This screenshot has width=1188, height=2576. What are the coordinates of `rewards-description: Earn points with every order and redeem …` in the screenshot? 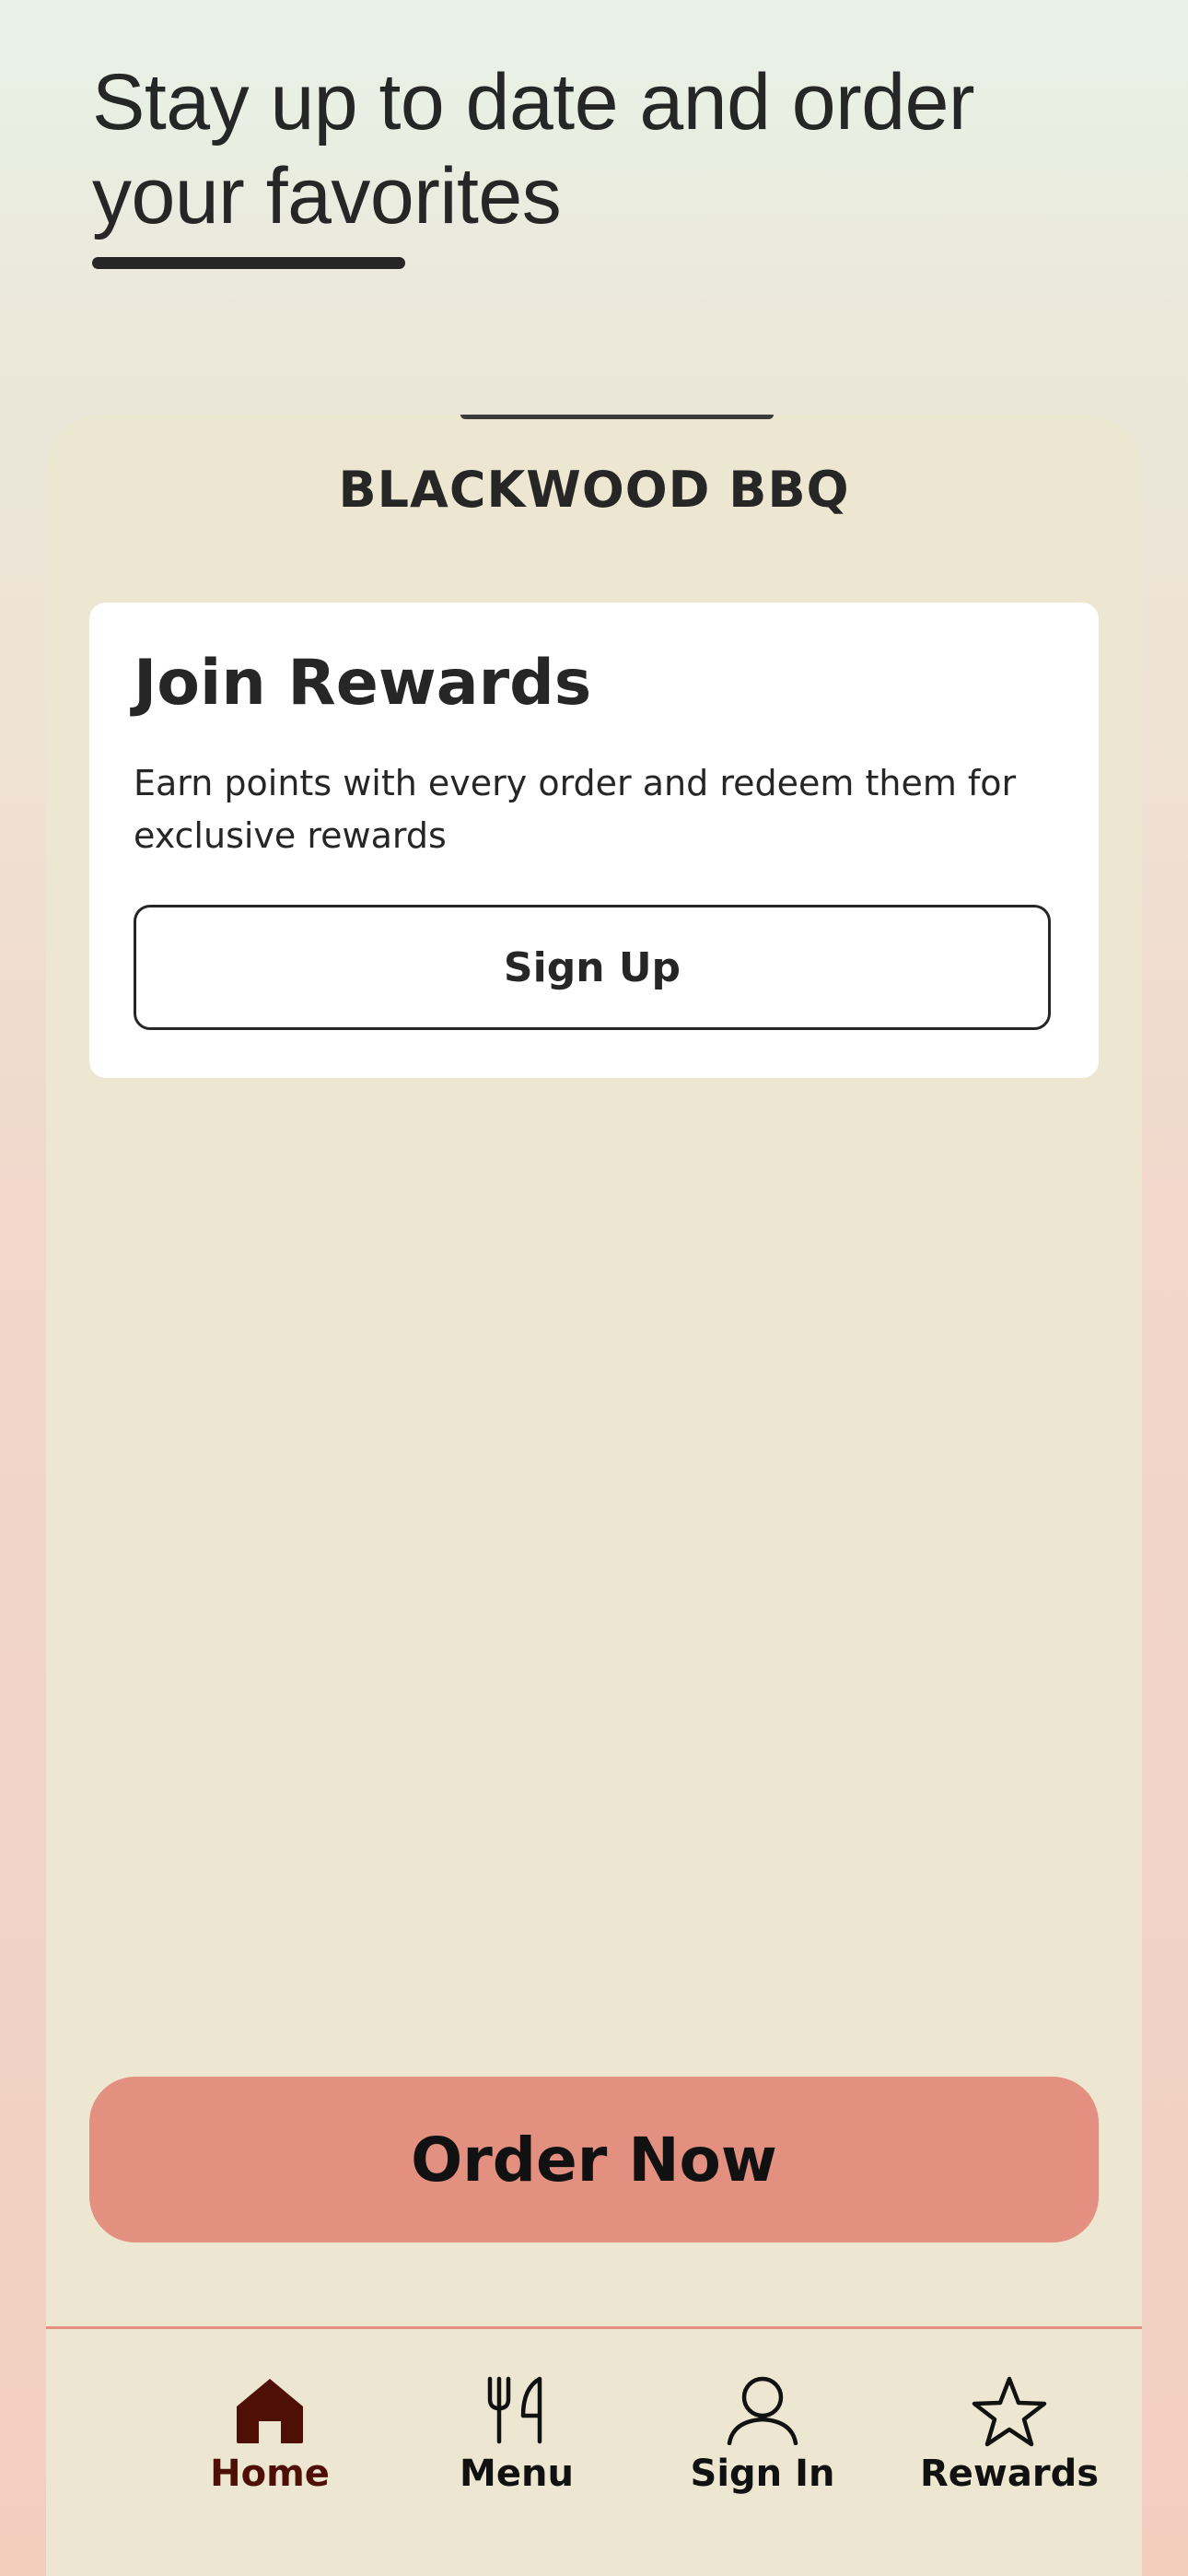 It's located at (575, 809).